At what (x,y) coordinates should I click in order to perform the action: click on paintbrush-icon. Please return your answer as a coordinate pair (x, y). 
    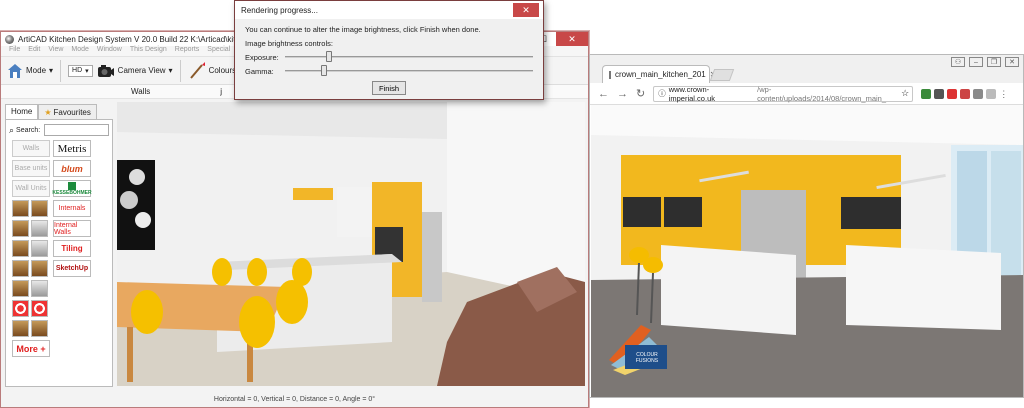
    Looking at the image, I should click on (197, 70).